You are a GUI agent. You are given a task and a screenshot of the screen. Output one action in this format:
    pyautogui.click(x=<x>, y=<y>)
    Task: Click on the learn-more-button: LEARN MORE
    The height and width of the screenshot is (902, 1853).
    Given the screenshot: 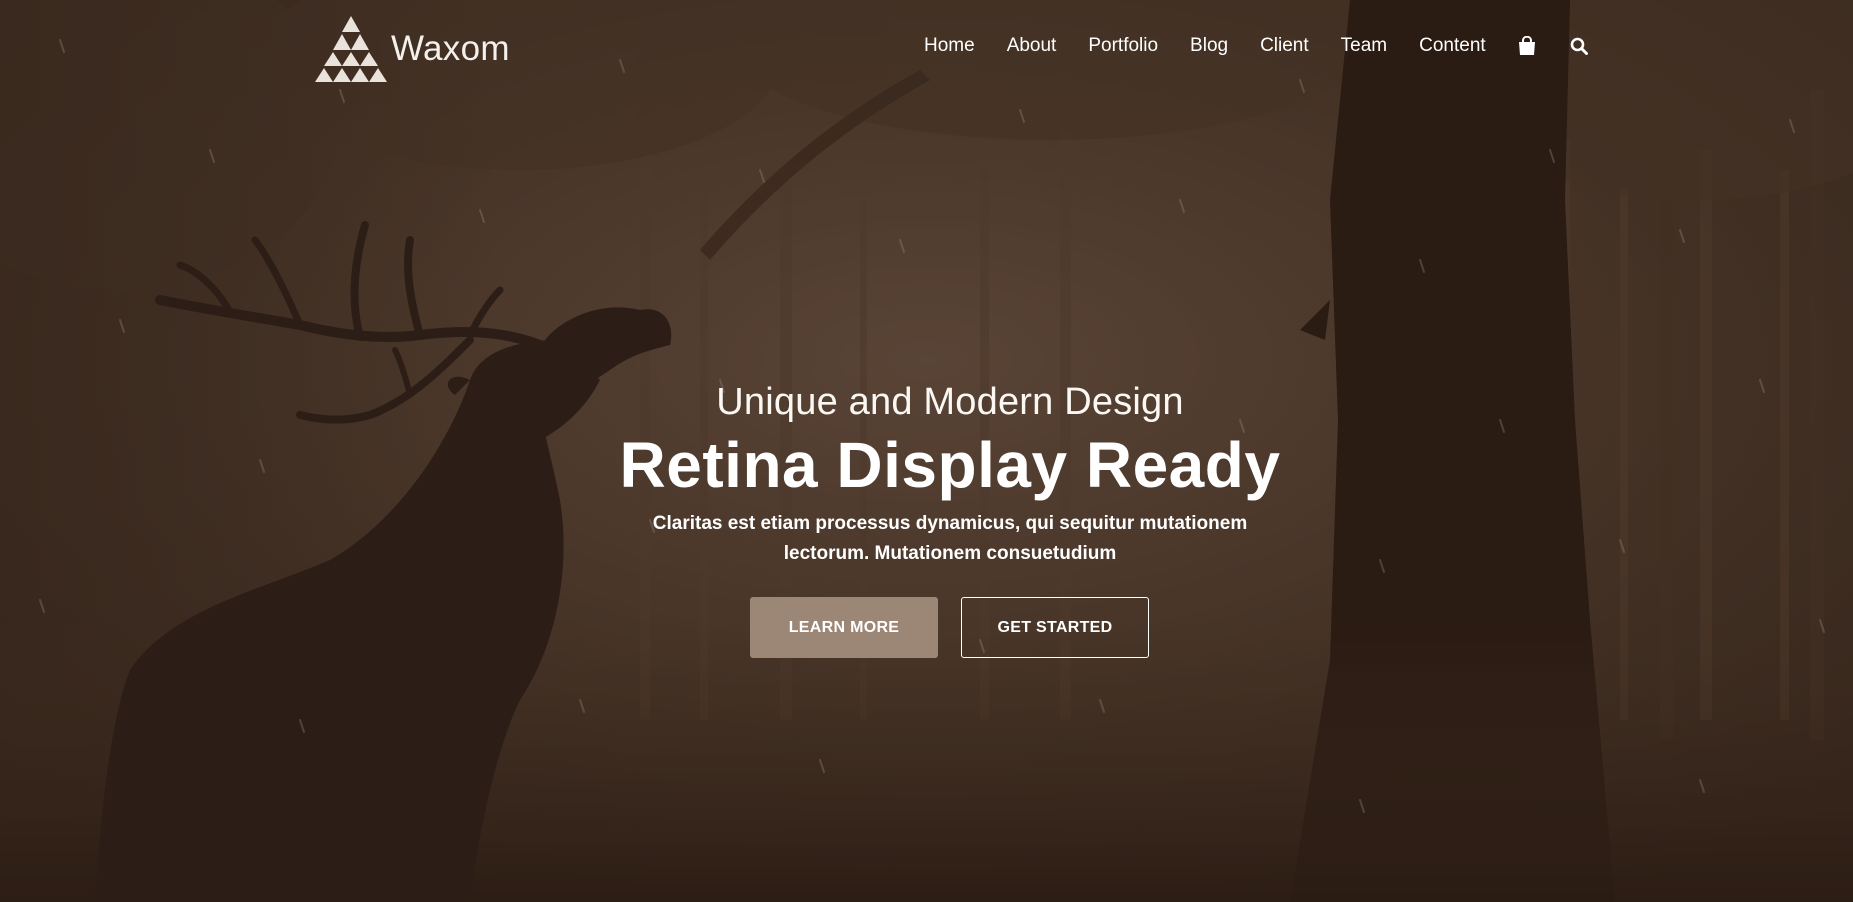 What is the action you would take?
    pyautogui.click(x=844, y=627)
    